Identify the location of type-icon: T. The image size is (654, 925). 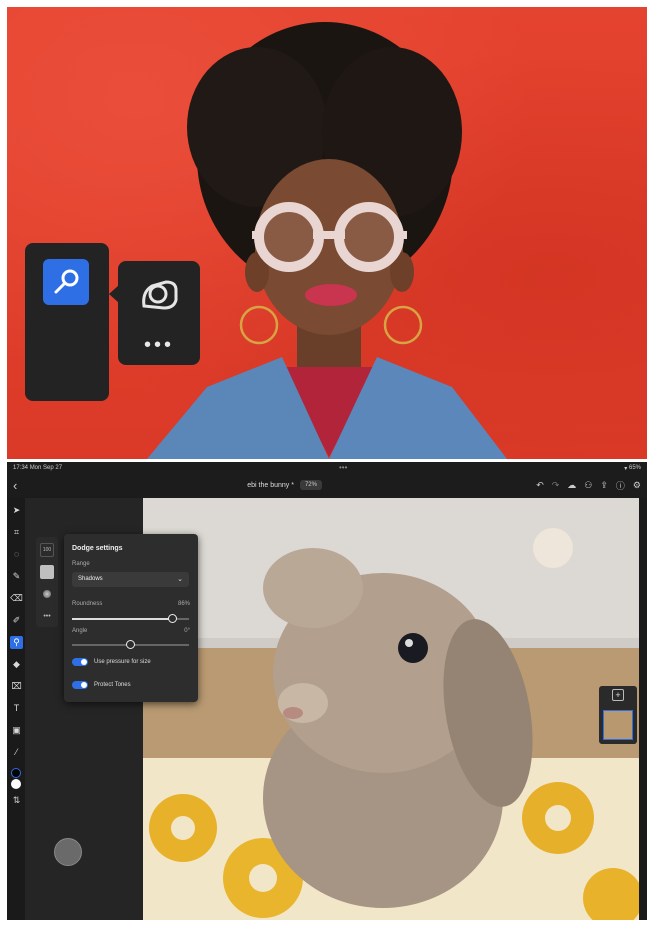
(16, 708).